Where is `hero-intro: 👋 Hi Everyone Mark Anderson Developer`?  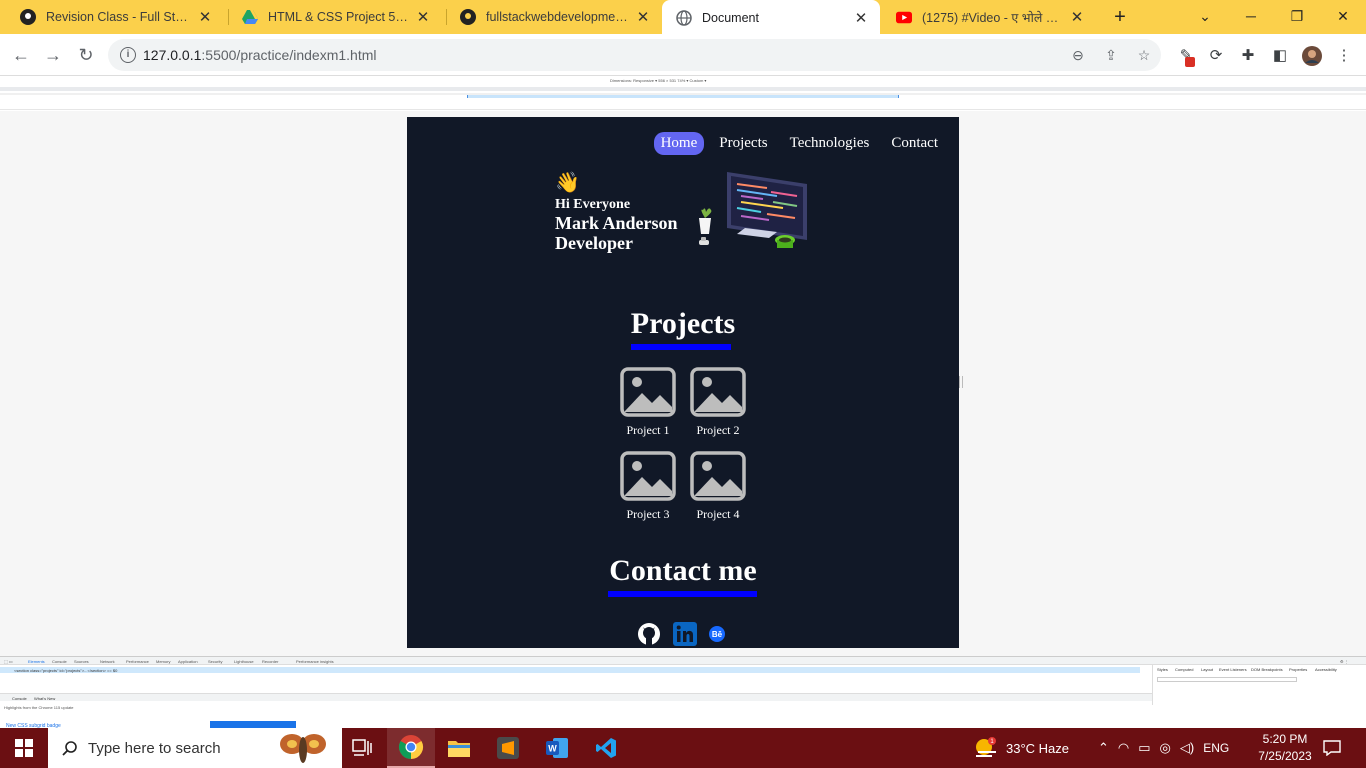
hero-intro: 👋 Hi Everyone Mark Anderson Developer is located at coordinates (616, 212).